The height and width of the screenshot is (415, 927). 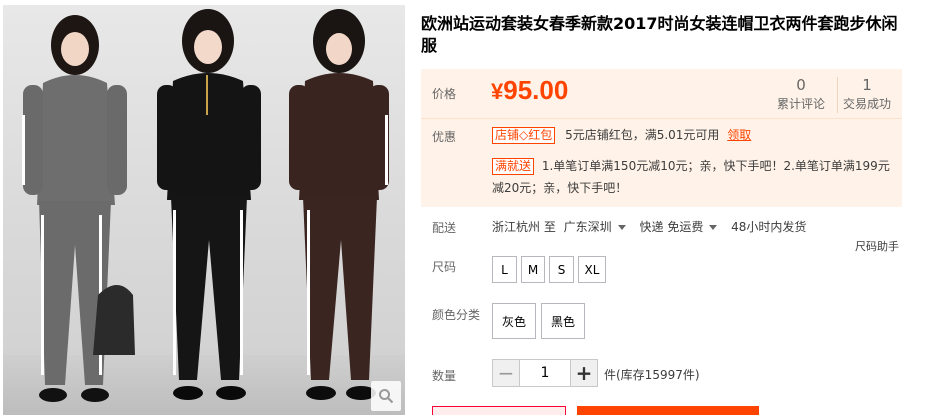 What do you see at coordinates (671, 227) in the screenshot?
I see `ship-method: 快递 免运费` at bounding box center [671, 227].